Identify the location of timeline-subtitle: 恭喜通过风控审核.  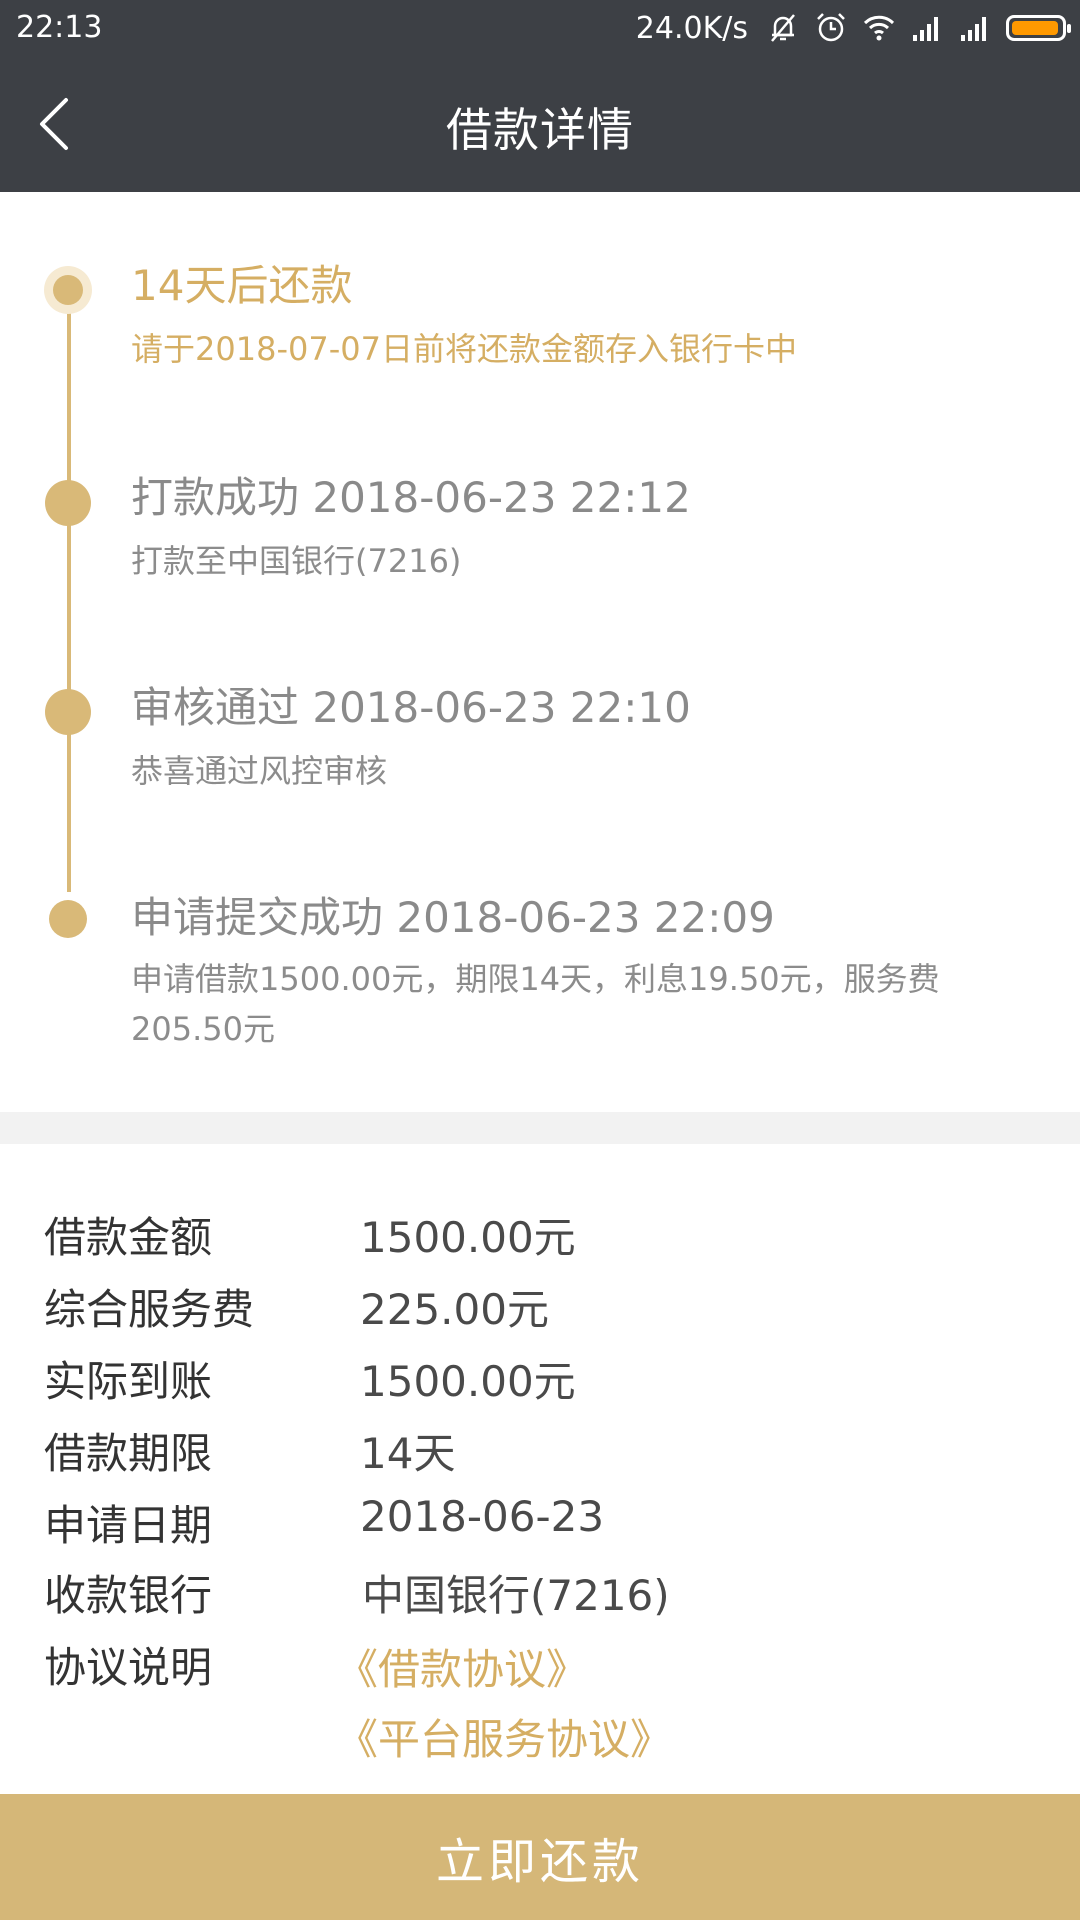
(259, 771).